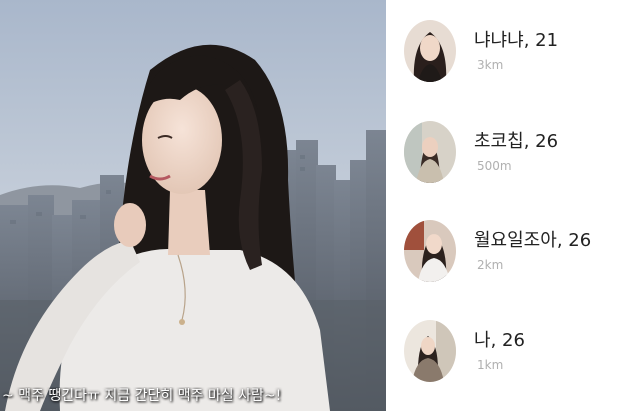 This screenshot has height=411, width=617. I want to click on profile-name-age: 냐냐냐, 21, so click(516, 40).